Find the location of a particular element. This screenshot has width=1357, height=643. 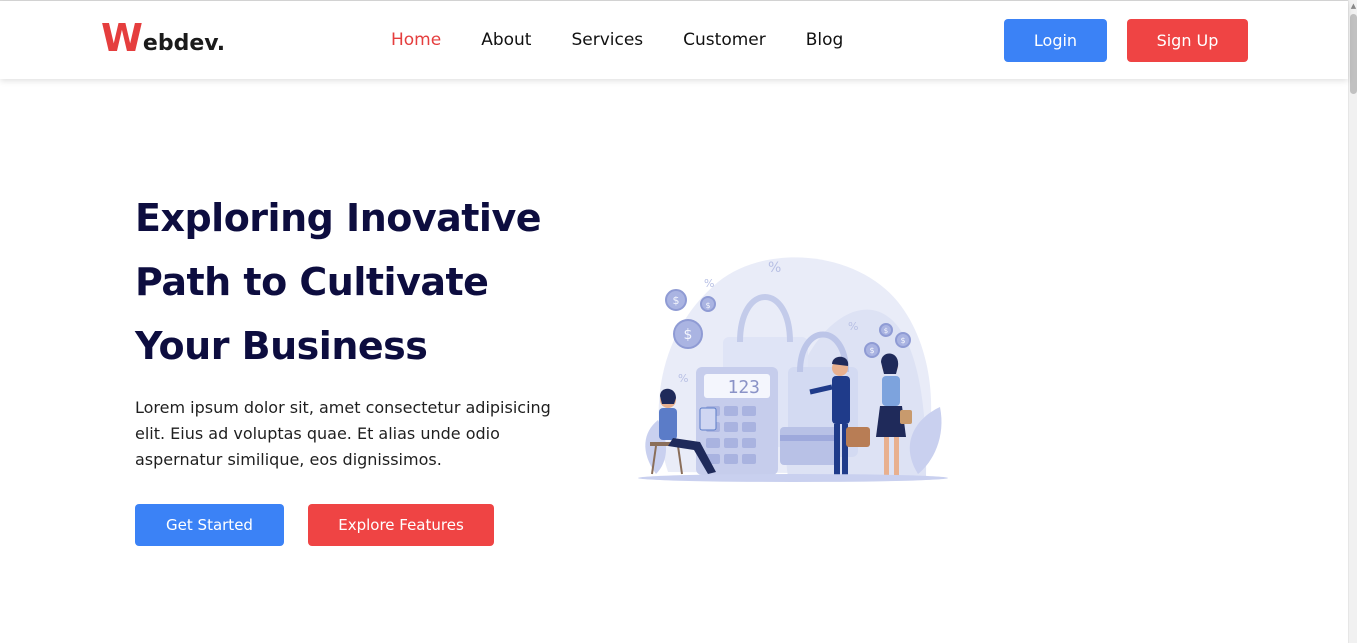

scrollbar-thumb is located at coordinates (1353, 54).